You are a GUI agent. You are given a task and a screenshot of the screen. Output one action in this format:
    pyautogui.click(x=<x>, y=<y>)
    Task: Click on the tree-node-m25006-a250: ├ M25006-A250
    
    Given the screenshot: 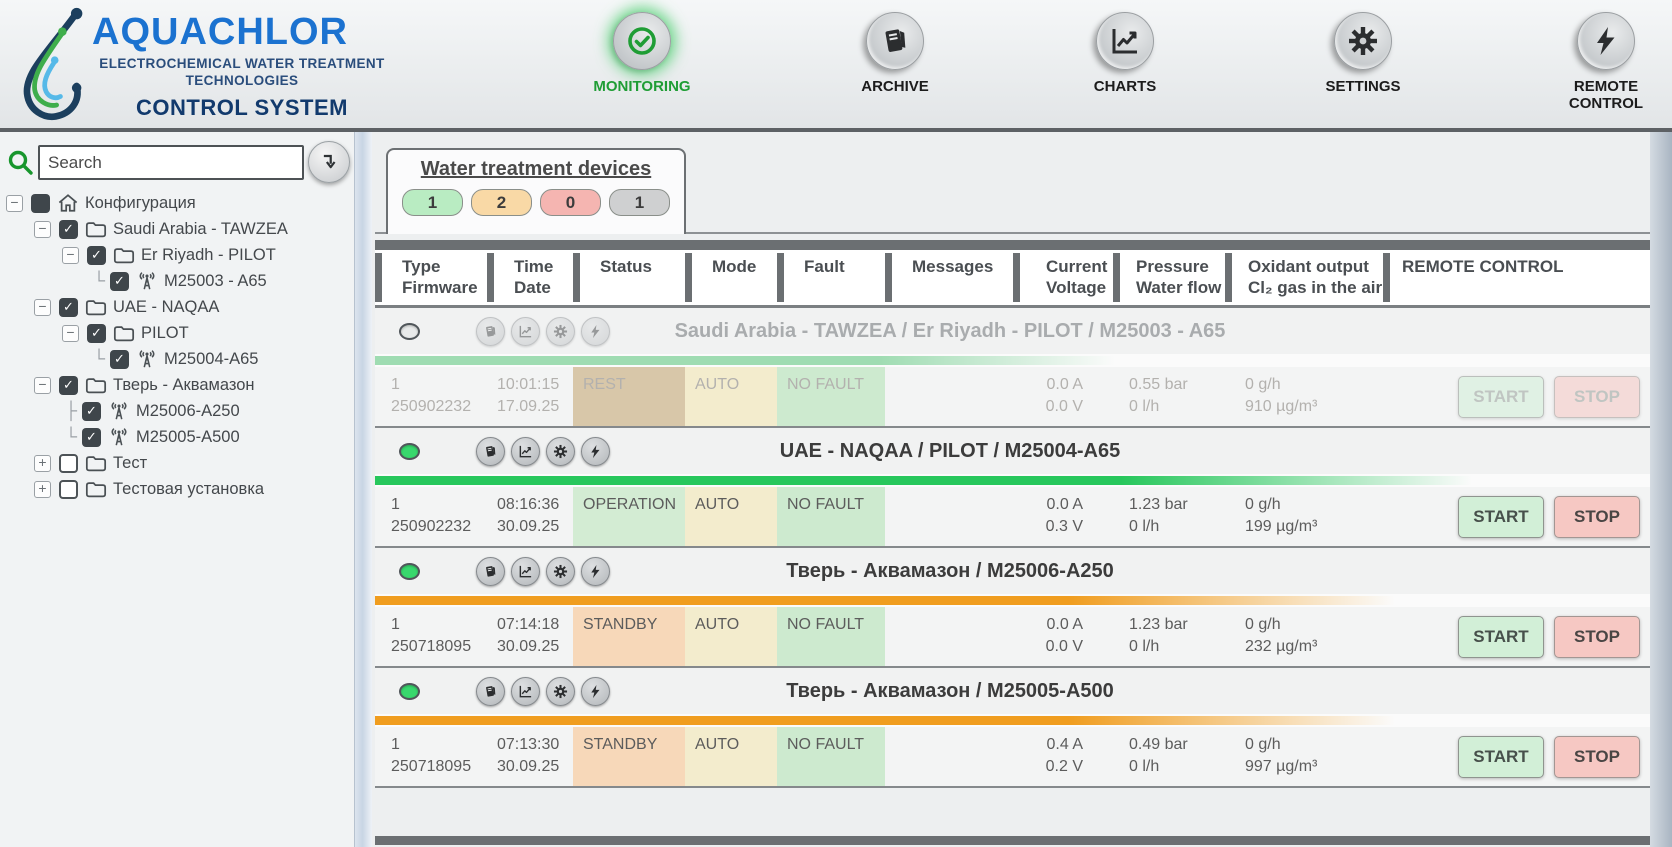 What is the action you would take?
    pyautogui.click(x=177, y=411)
    